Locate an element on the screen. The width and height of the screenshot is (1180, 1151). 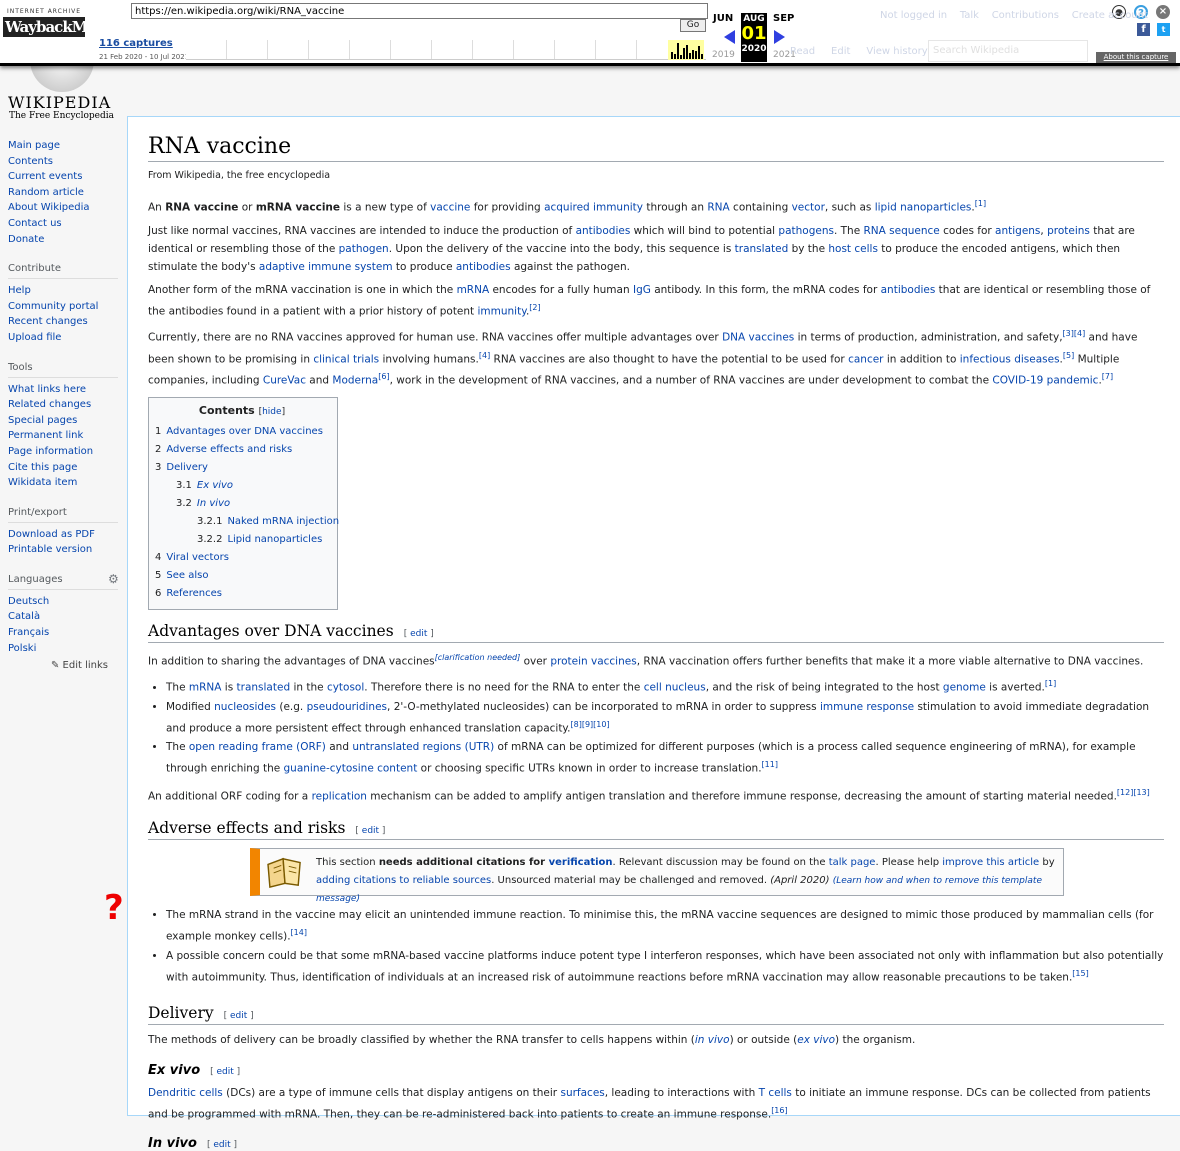
link: CureVac is located at coordinates (284, 381).